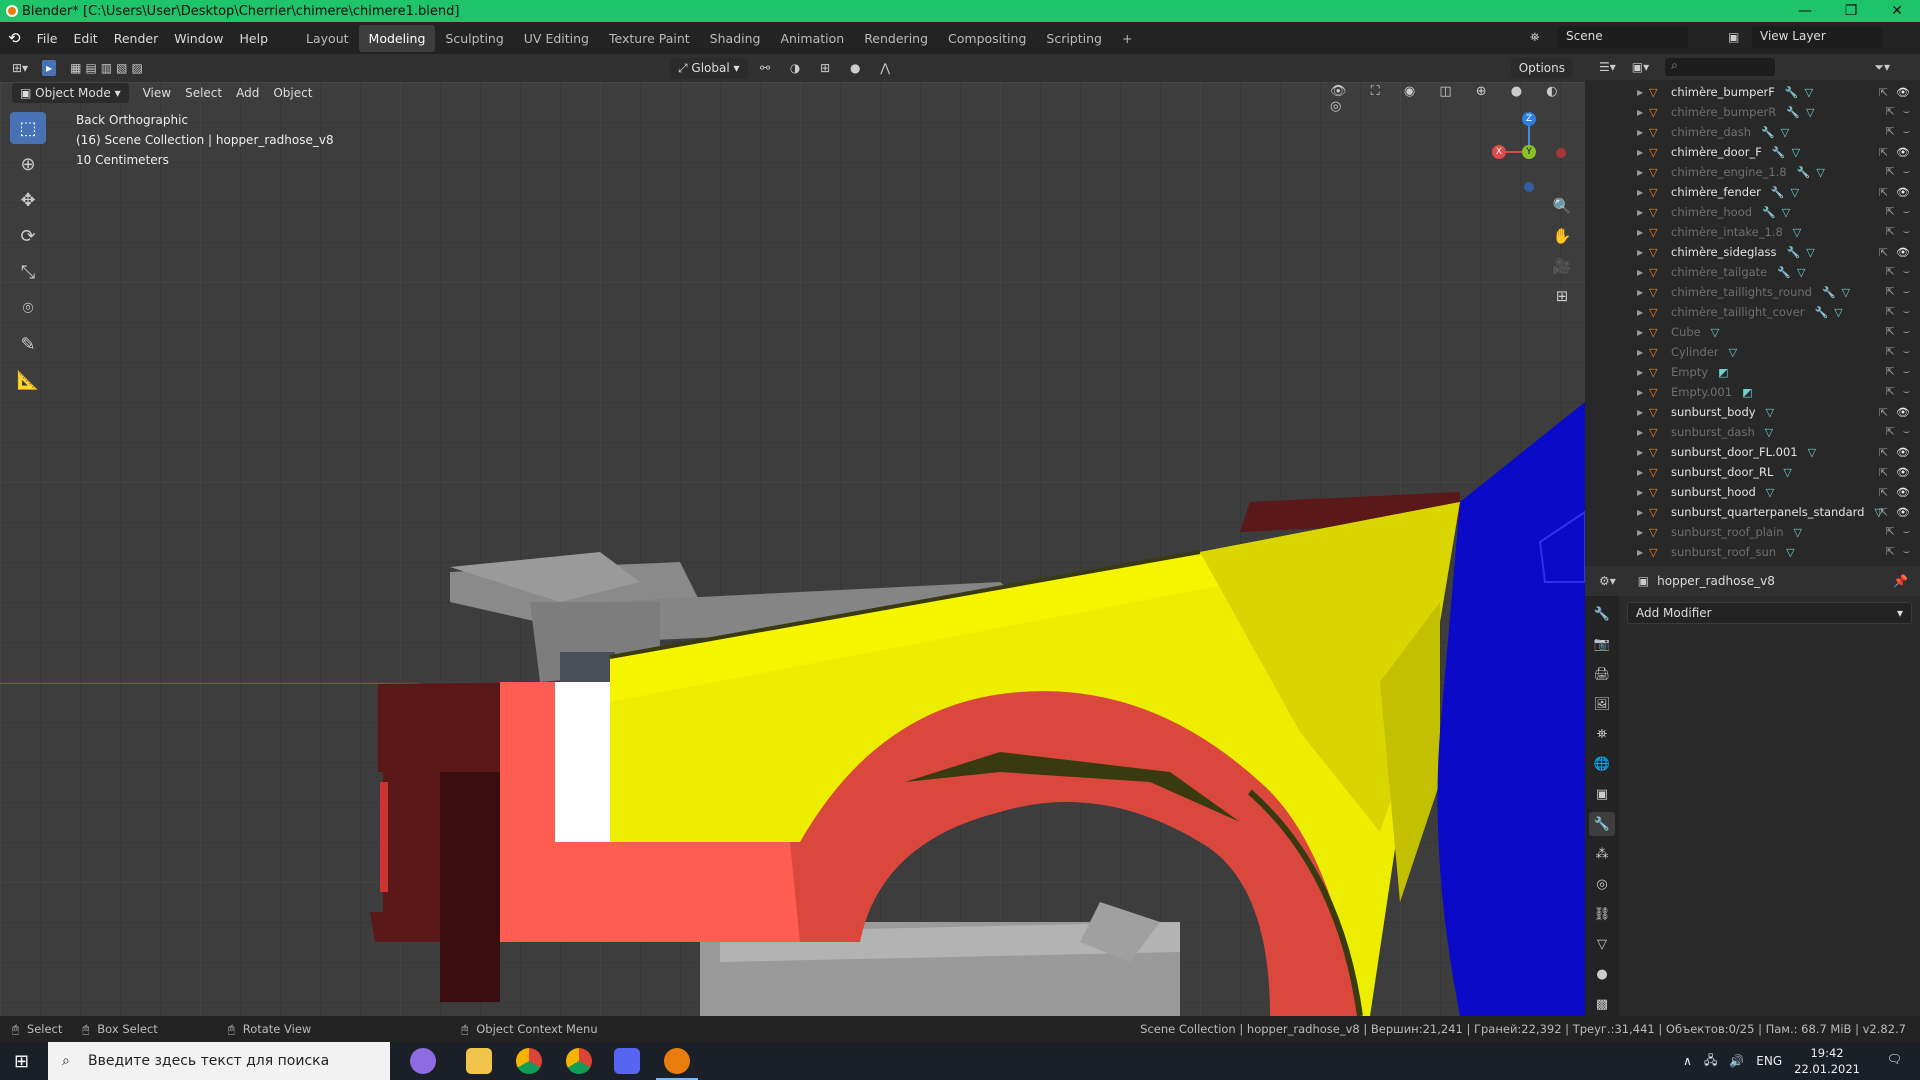  What do you see at coordinates (1827, 1061) in the screenshot?
I see `clock: 19:42 22.01.2021` at bounding box center [1827, 1061].